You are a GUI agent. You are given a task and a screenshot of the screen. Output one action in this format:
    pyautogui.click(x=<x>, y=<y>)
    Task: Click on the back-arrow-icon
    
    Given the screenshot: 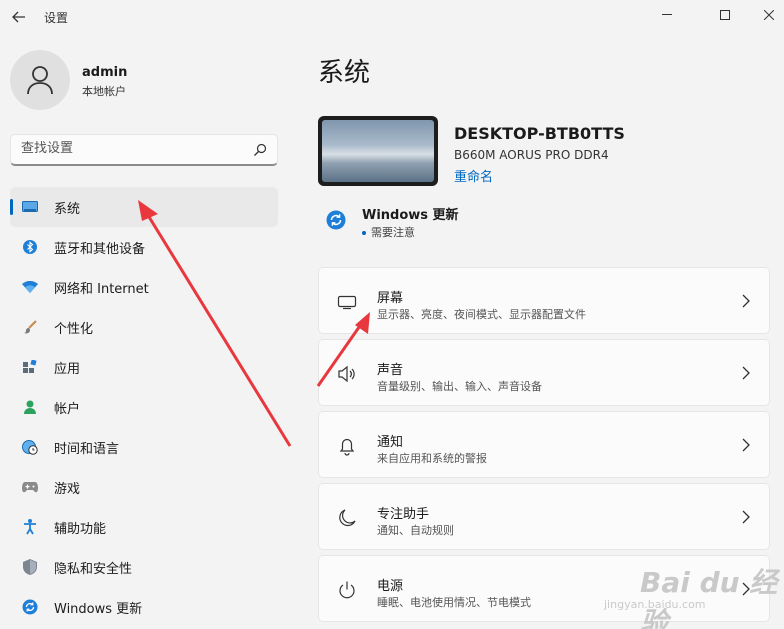 What is the action you would take?
    pyautogui.click(x=18, y=17)
    